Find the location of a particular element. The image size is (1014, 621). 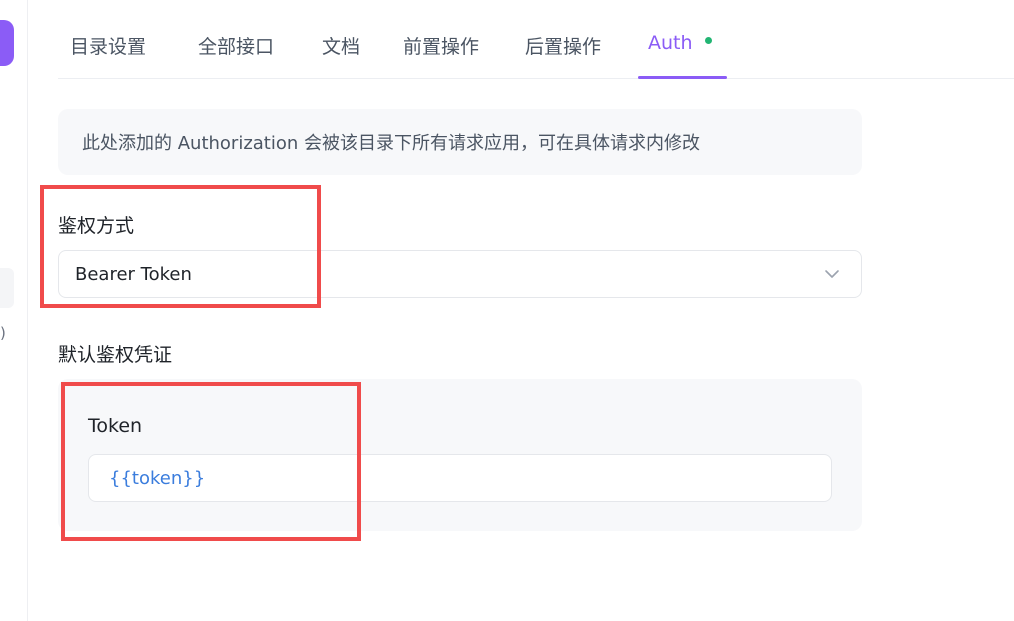

tab-bar: 目录设置 全部接口 文档 前置操作 后置操作 Auth is located at coordinates (536, 39).